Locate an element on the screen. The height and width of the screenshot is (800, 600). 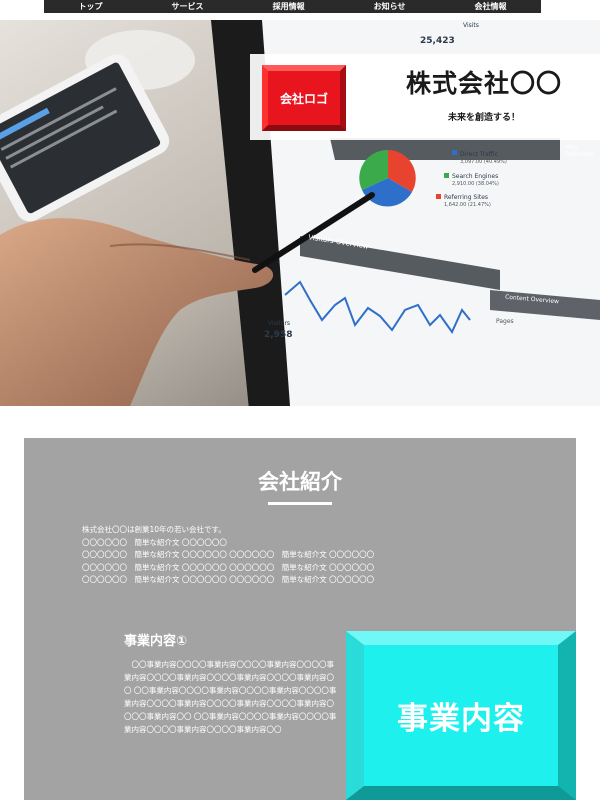
company-logo: 会社ロゴ is located at coordinates (304, 98).